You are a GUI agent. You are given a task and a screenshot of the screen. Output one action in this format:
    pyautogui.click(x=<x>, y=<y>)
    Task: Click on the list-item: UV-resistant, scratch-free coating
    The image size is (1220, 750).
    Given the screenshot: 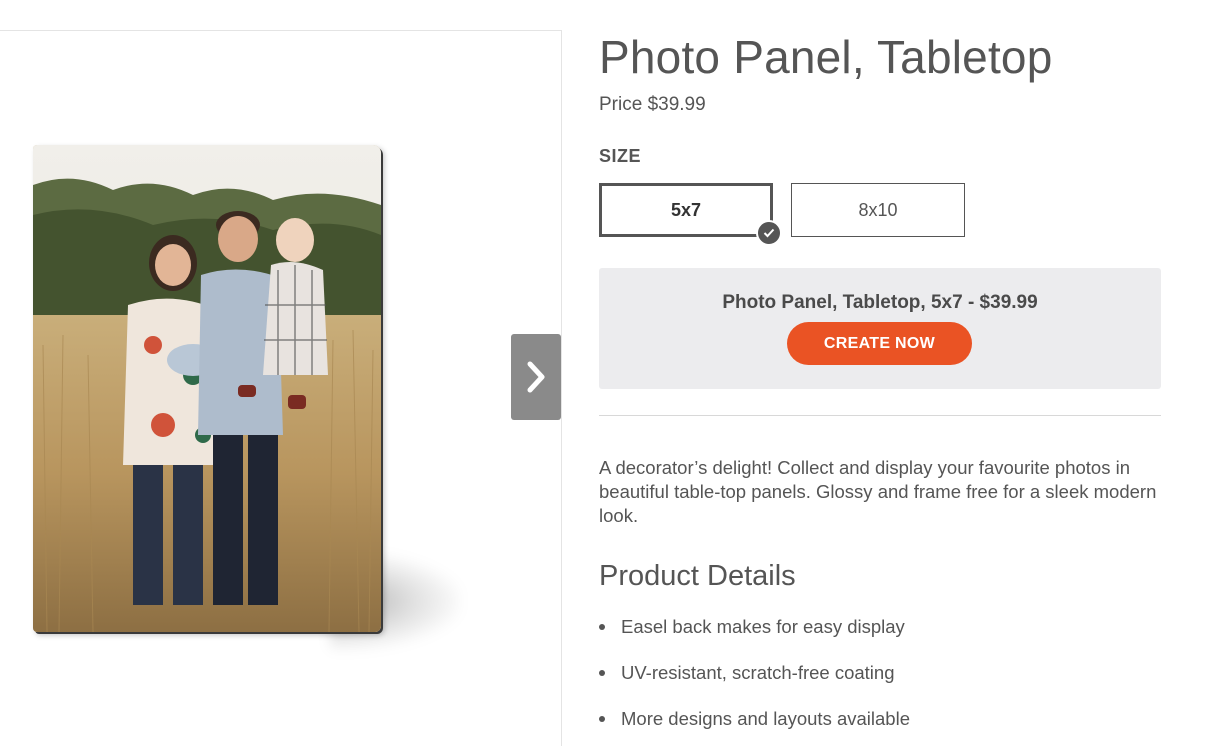 What is the action you would take?
    pyautogui.click(x=754, y=681)
    